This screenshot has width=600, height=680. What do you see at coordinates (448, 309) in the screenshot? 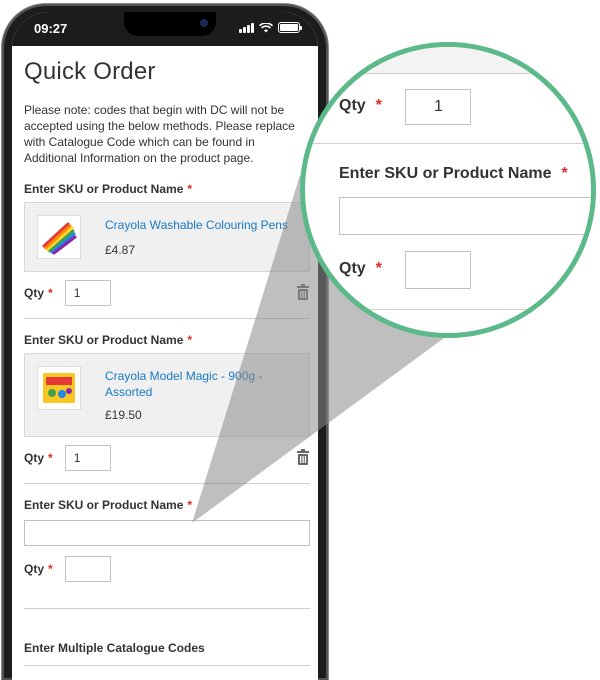
I see `zoom-divider-bottom` at bounding box center [448, 309].